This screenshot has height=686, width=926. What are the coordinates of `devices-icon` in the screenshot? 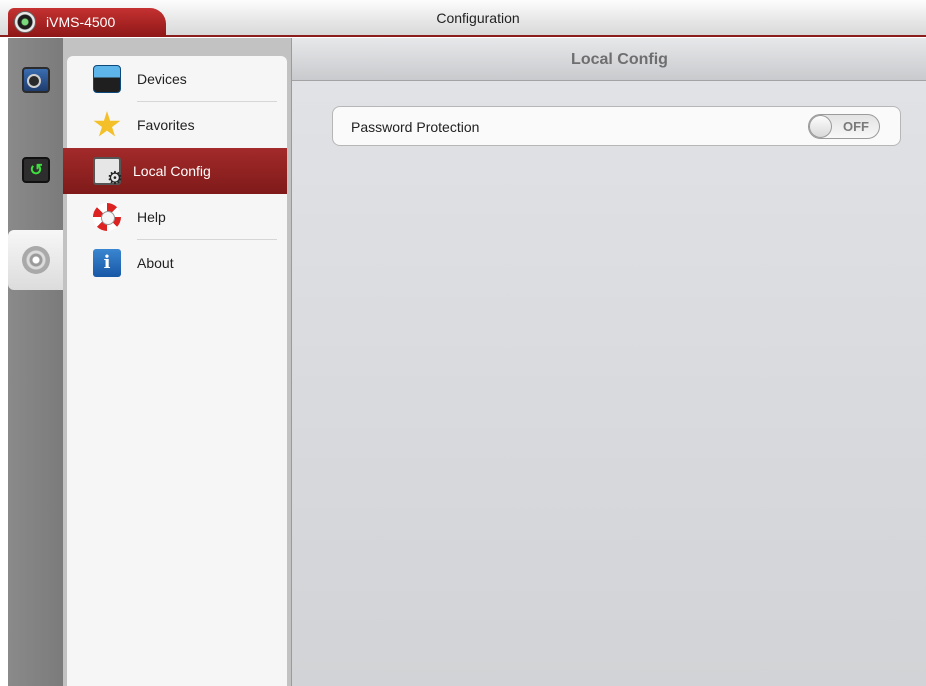 It's located at (107, 79).